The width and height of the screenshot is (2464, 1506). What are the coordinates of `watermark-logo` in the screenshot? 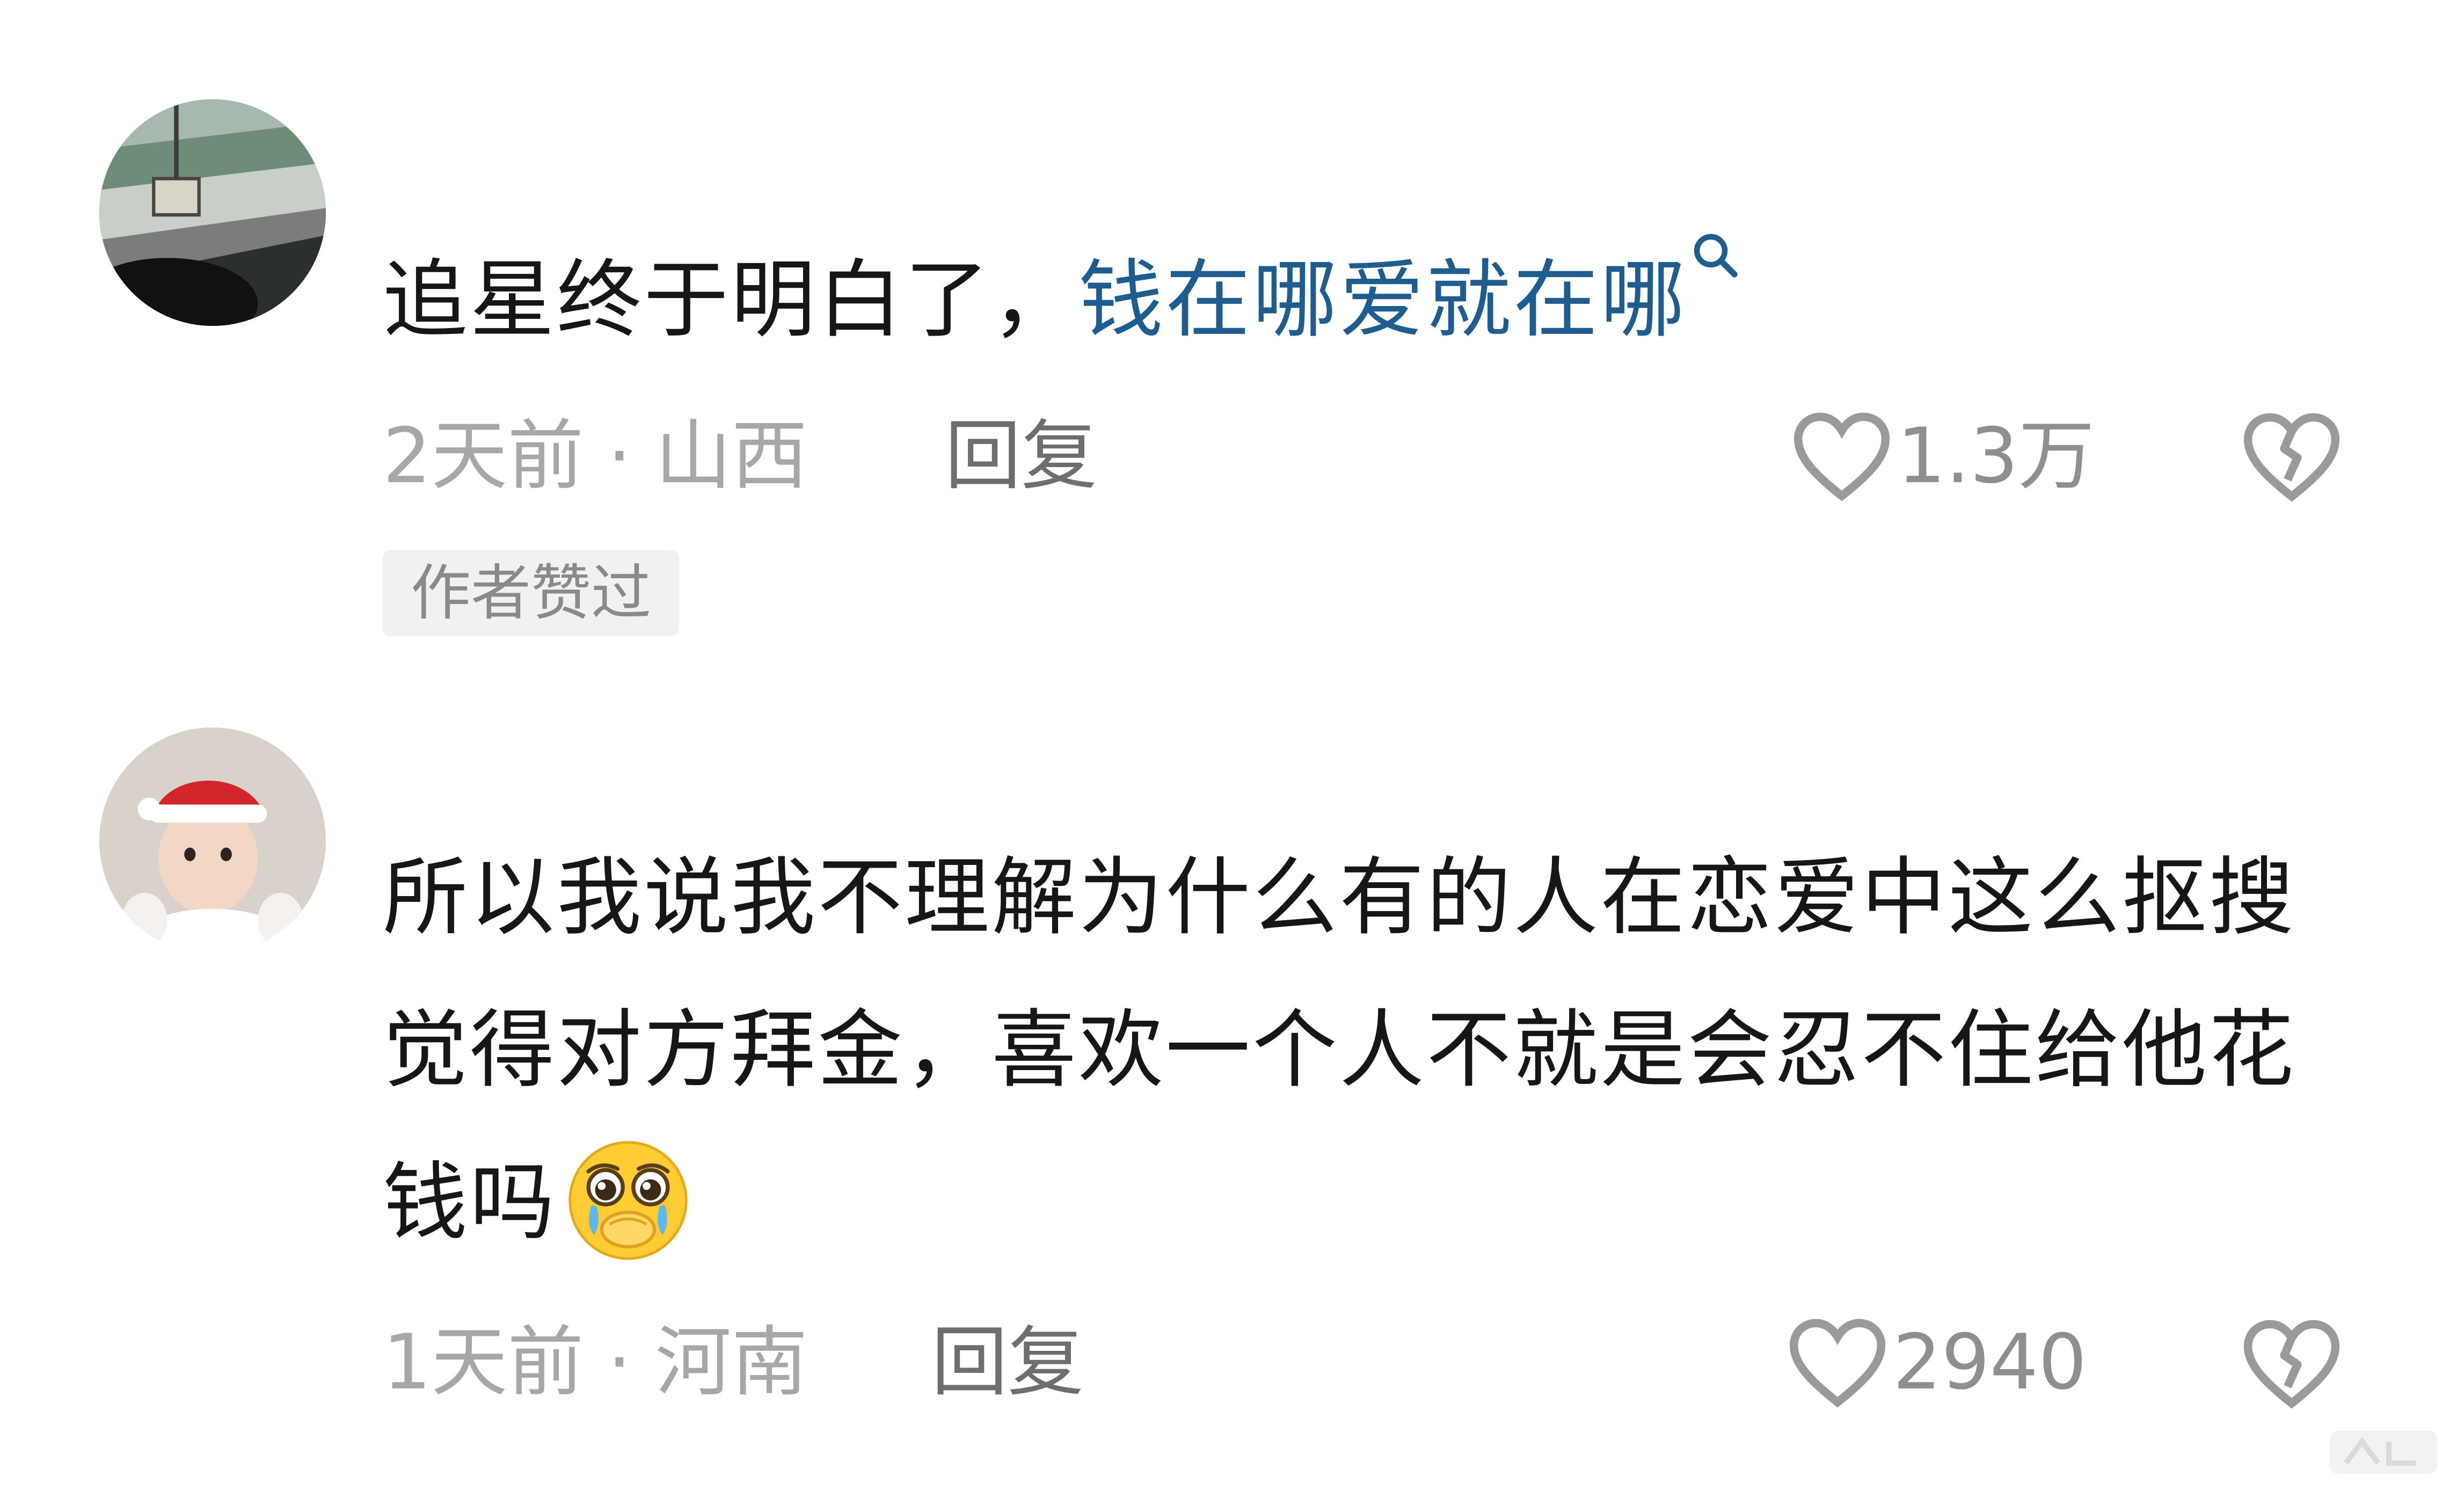 It's located at (2384, 1452).